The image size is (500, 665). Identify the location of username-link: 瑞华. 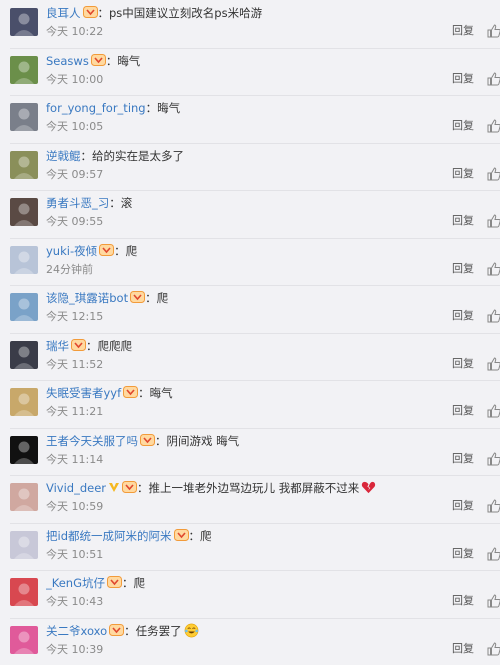
(57, 346).